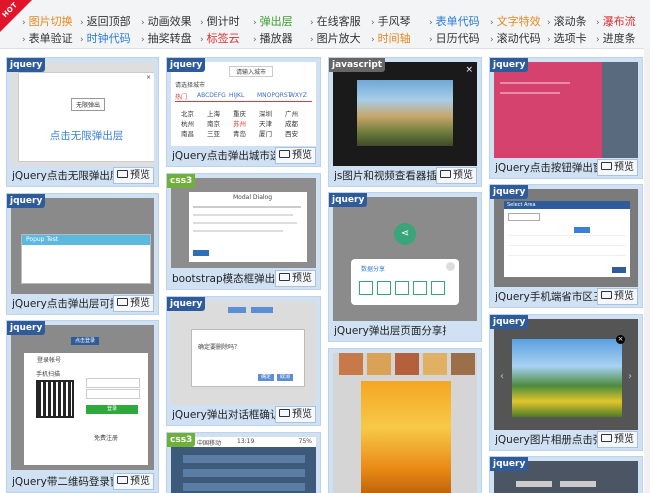 The height and width of the screenshot is (493, 650). I want to click on scrollbar, so click(647, 270).